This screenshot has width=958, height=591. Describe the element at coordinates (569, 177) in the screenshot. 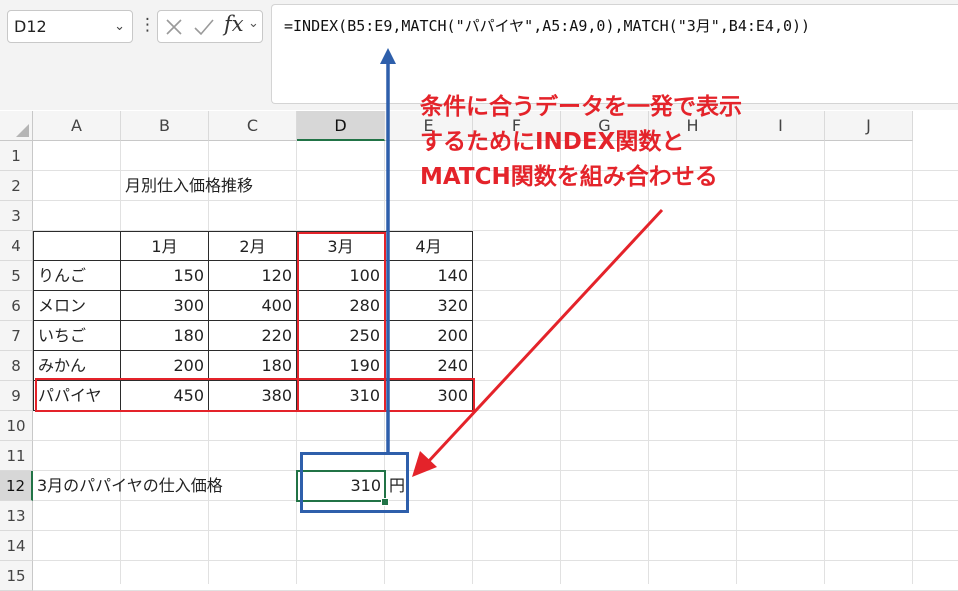

I see `annotation-line: MATCH関数を組み合わせる` at that location.